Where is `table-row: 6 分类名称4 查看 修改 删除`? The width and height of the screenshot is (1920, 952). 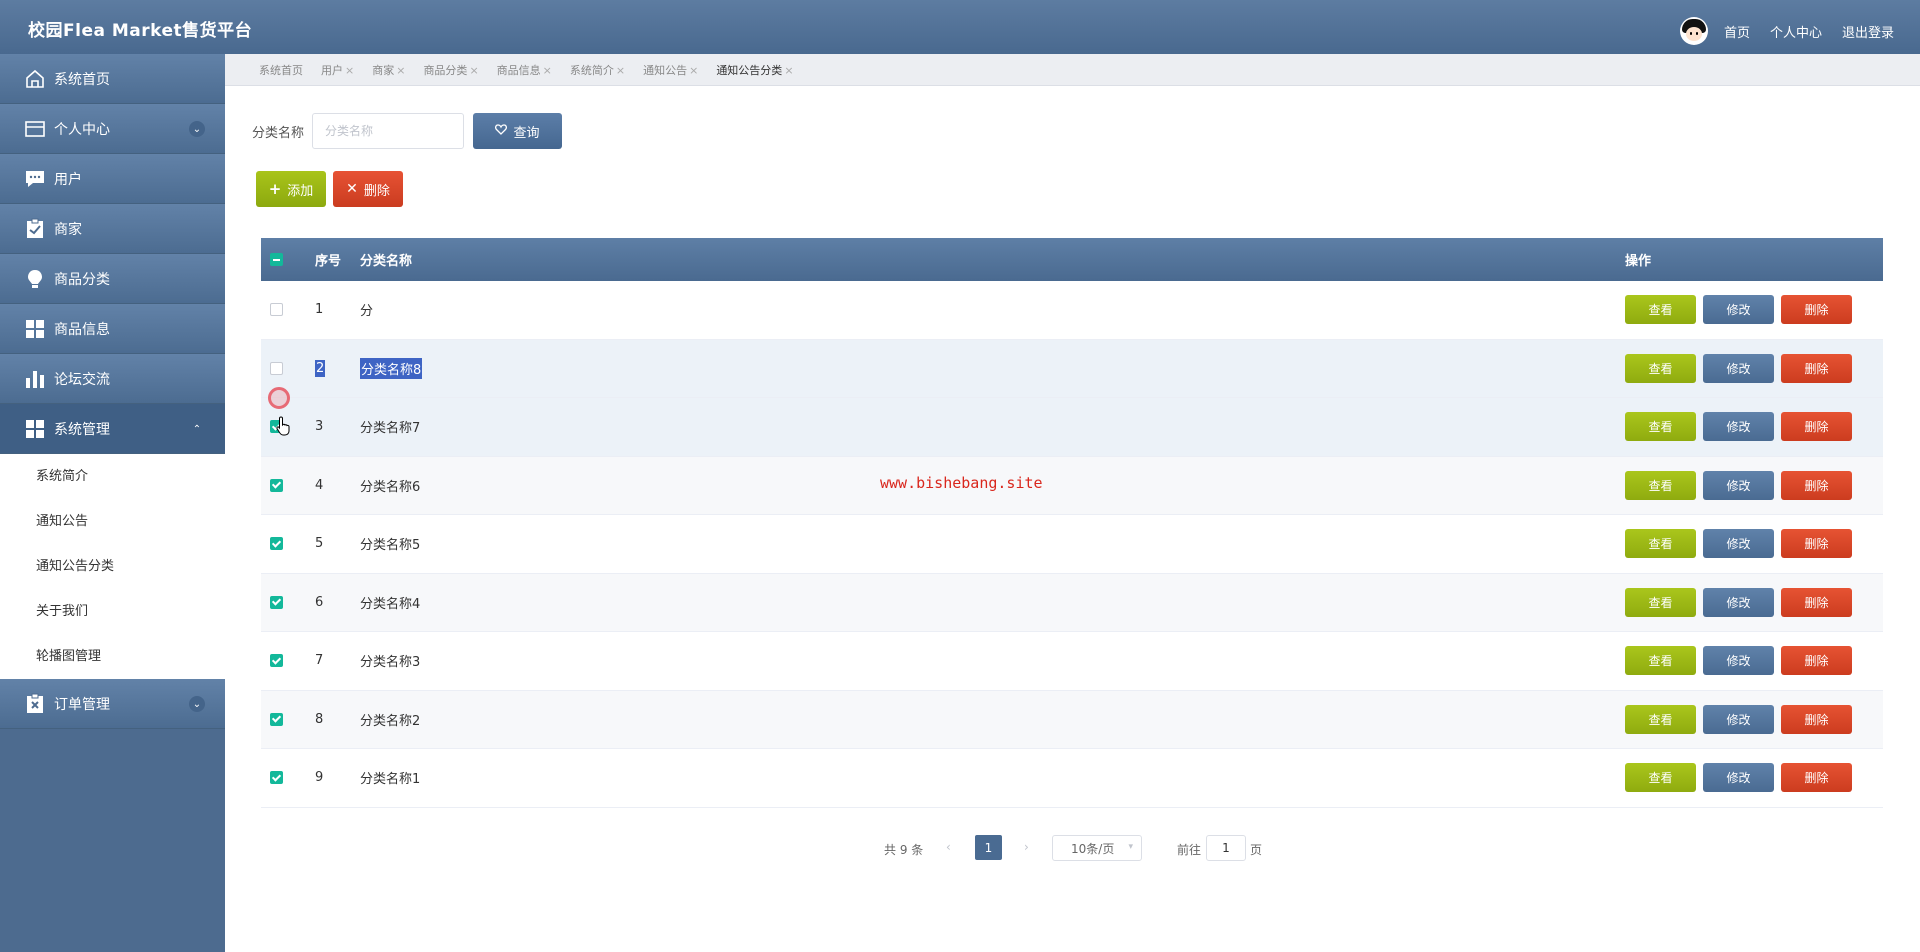 table-row: 6 分类名称4 查看 修改 删除 is located at coordinates (1072, 602).